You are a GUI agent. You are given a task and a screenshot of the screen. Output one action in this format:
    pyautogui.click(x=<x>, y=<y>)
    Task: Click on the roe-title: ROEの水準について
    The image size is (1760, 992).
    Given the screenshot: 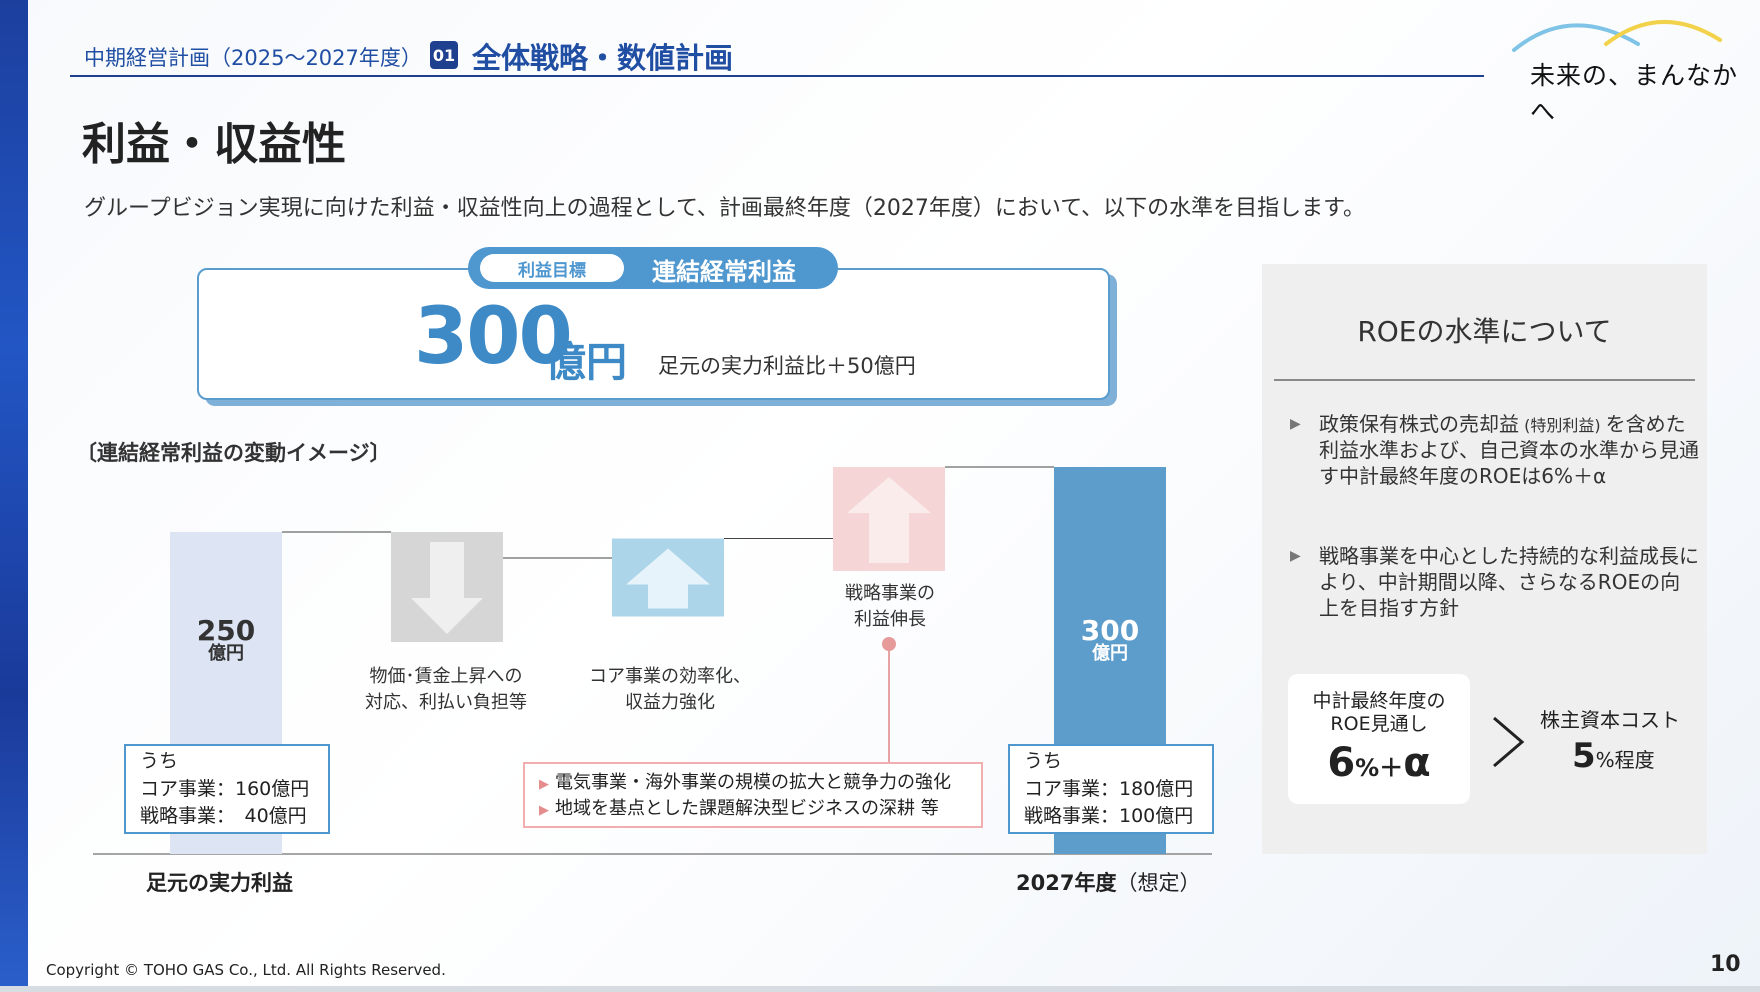 What is the action you would take?
    pyautogui.click(x=1484, y=331)
    